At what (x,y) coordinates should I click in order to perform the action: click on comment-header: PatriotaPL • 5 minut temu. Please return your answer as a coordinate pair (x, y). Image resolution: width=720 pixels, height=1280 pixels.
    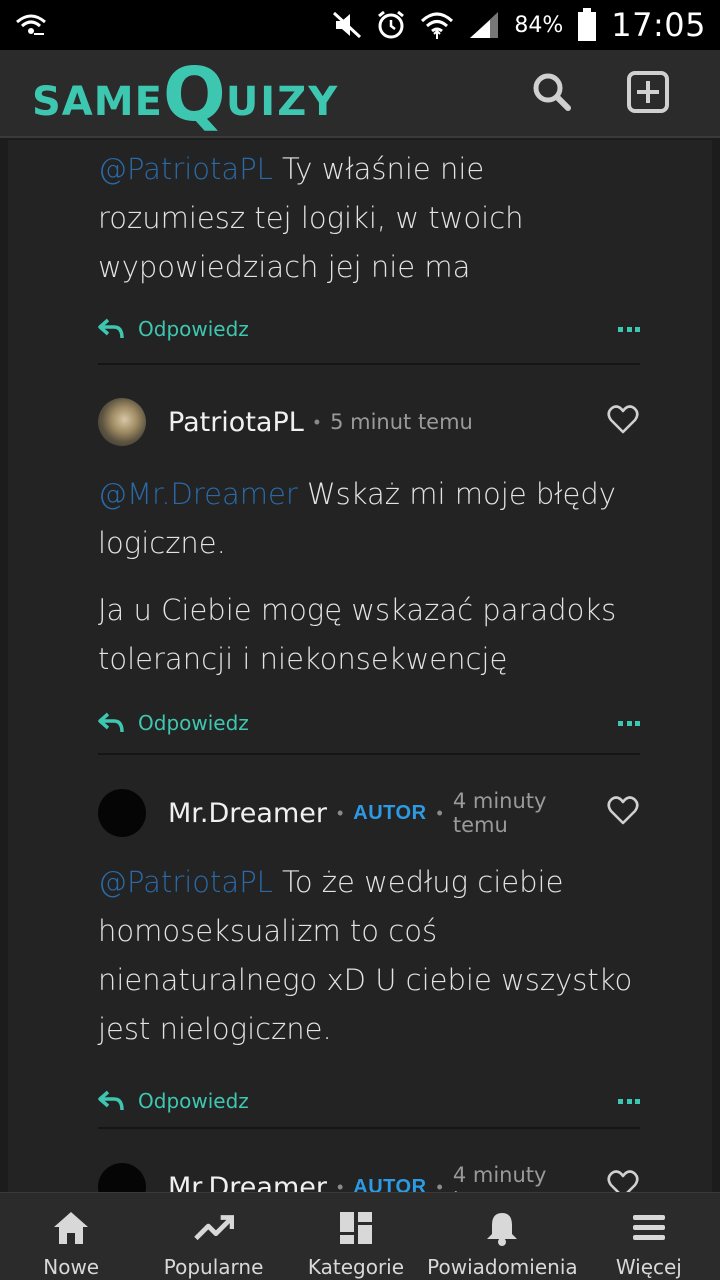
    Looking at the image, I should click on (369, 422).